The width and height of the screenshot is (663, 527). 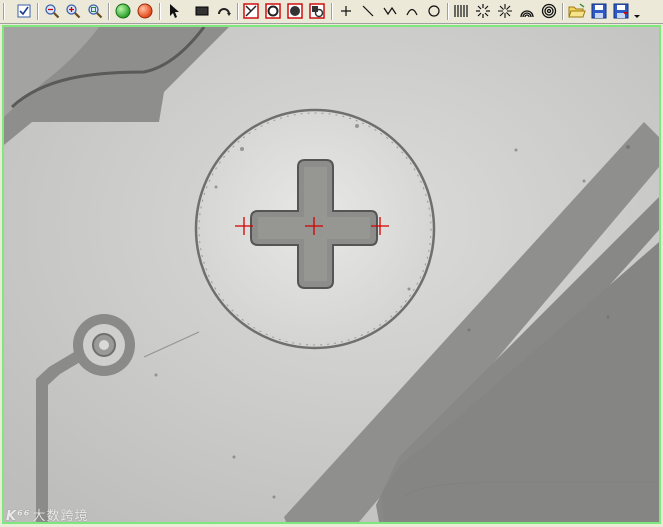 I want to click on toolbar, so click(x=331, y=12).